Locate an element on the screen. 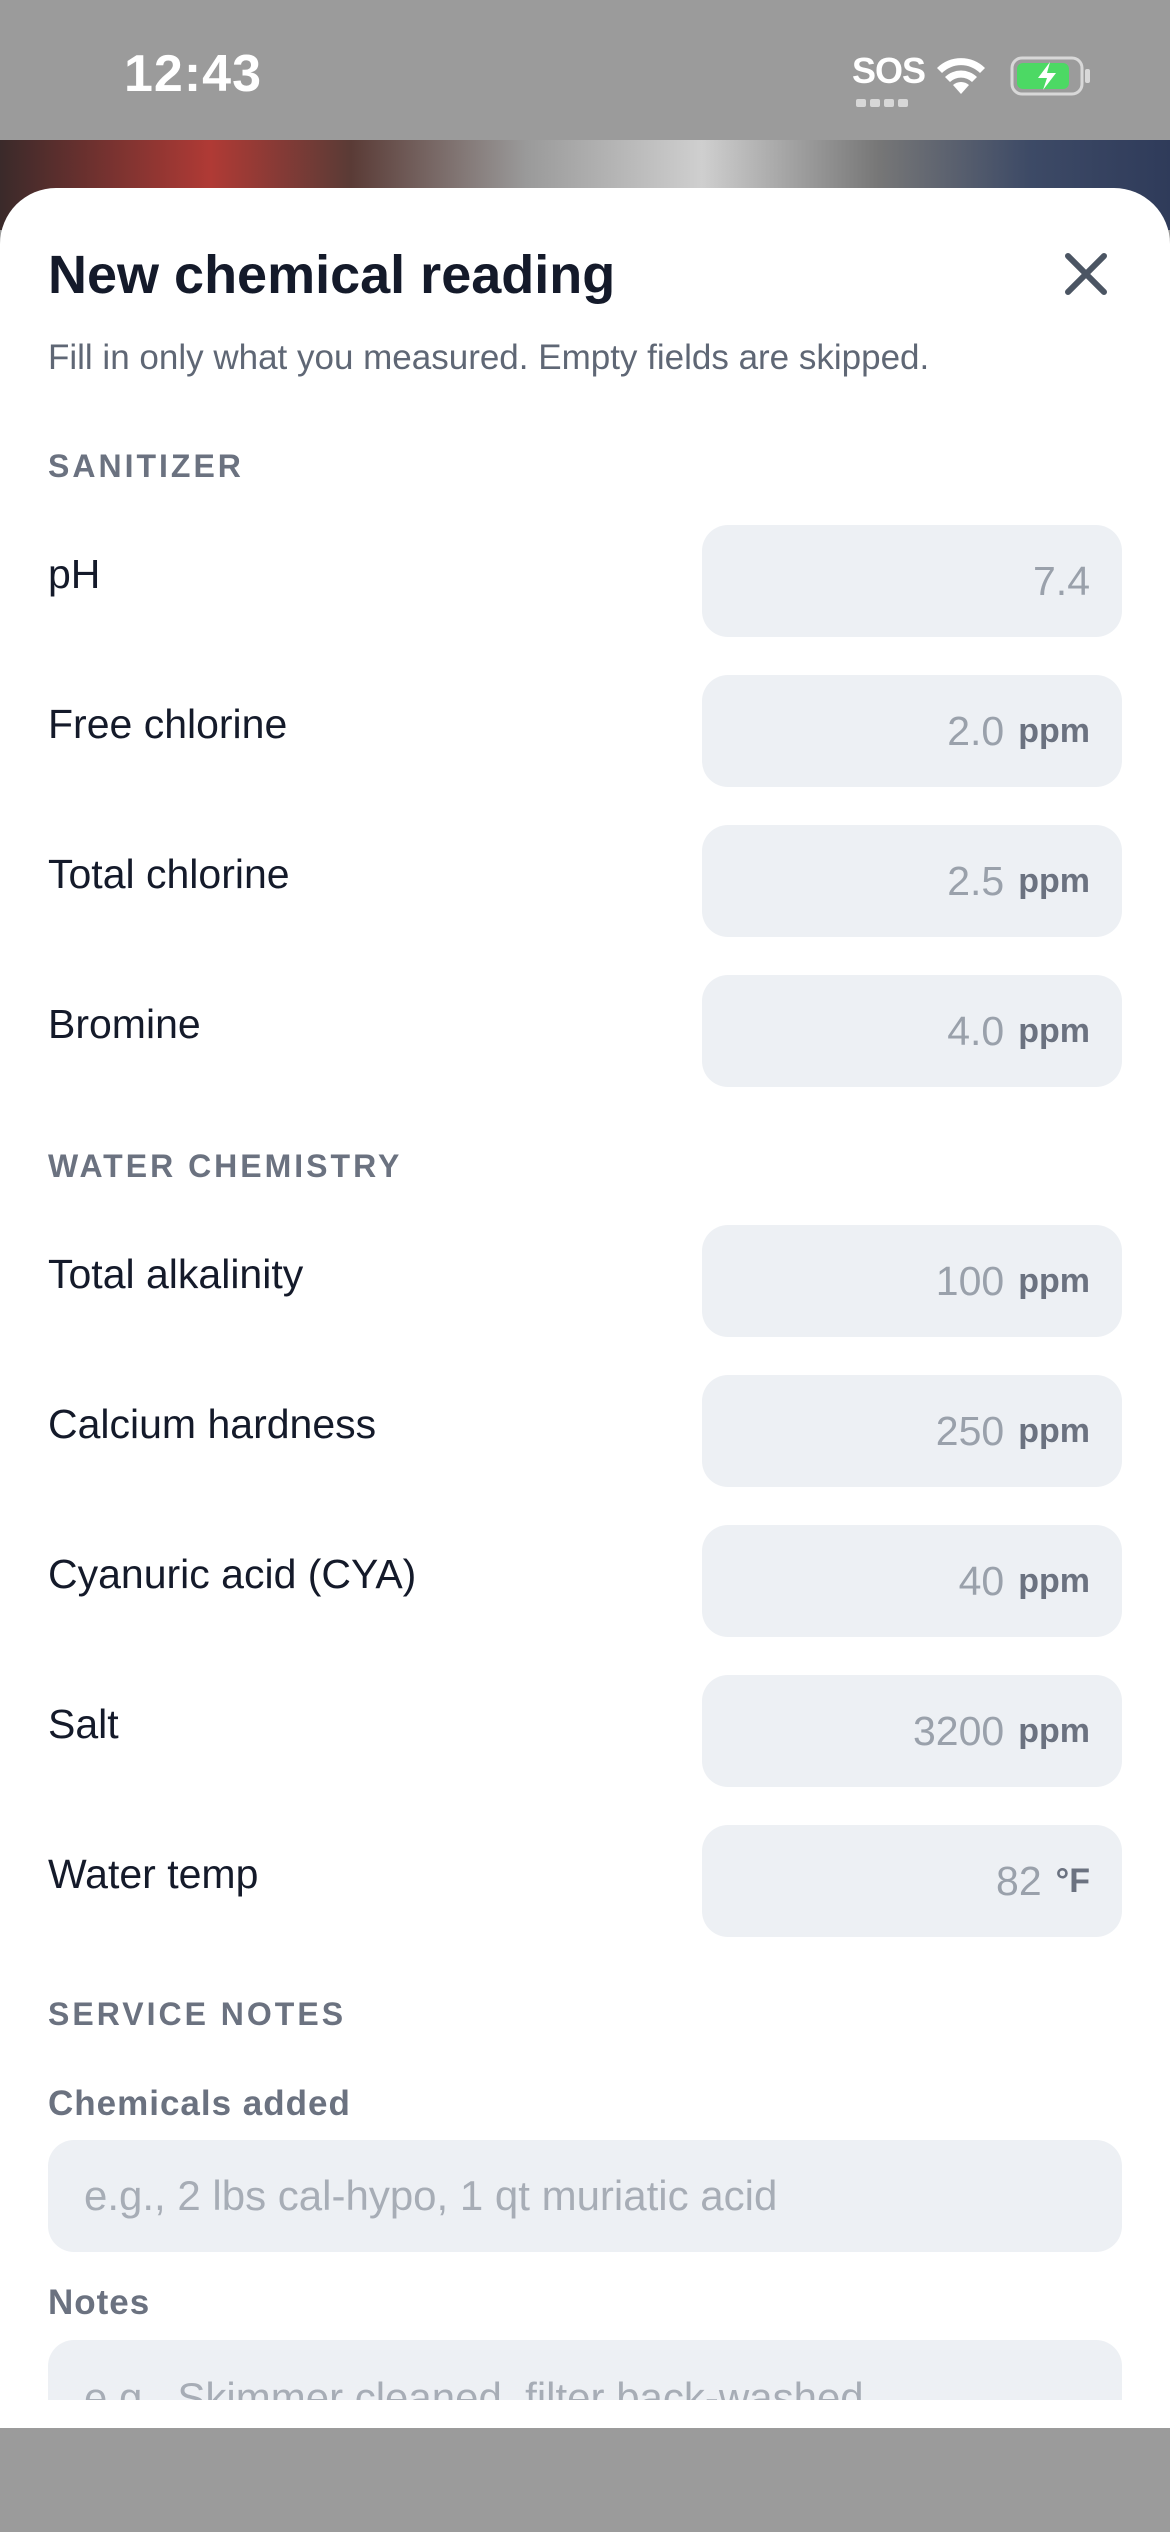 This screenshot has width=1170, height=2532. chemicals-added-input: e.g., 2 lbs cal-hypo, 1 qt muriatic acid is located at coordinates (585, 2196).